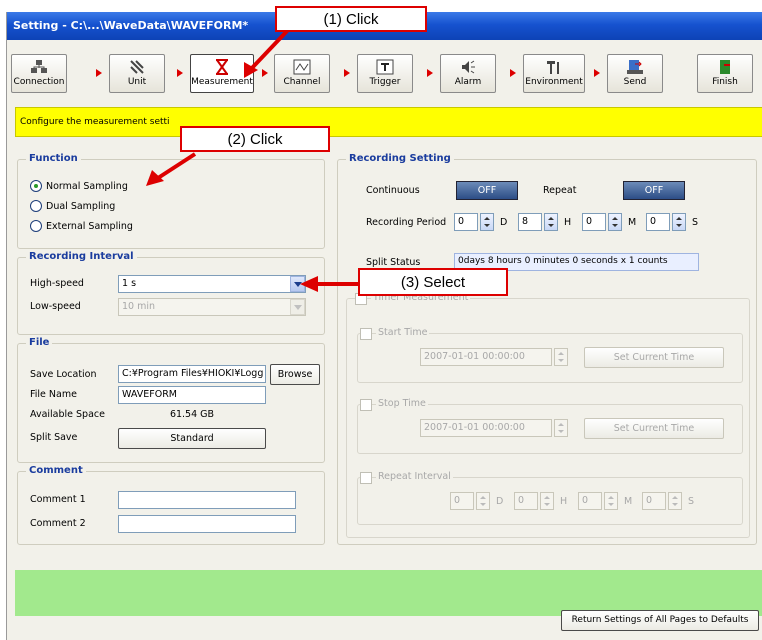  Describe the element at coordinates (351, 19) in the screenshot. I see `callout-step-1: (1) Click` at that location.